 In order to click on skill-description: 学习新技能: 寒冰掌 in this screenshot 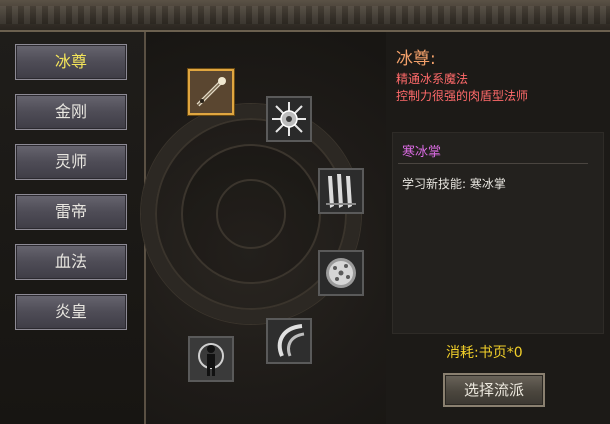, I will do `click(454, 184)`.